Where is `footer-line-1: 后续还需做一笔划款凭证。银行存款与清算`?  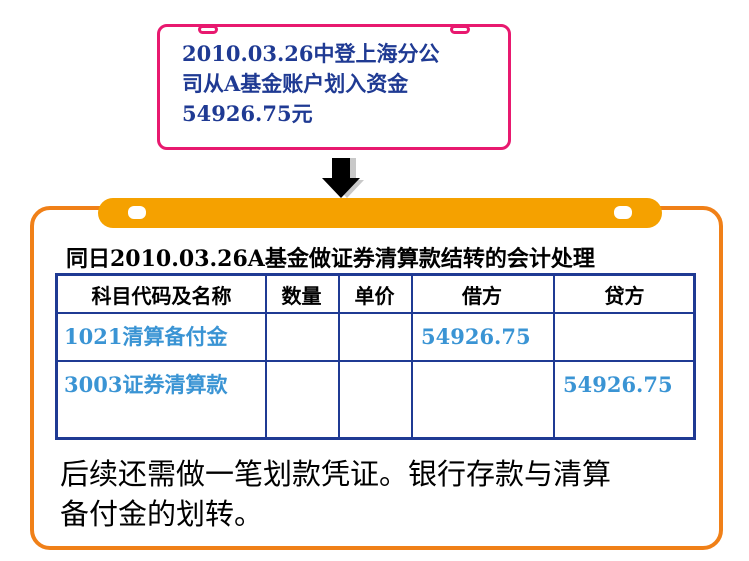 footer-line-1: 后续还需做一笔划款凭证。银行存款与清算 is located at coordinates (336, 474).